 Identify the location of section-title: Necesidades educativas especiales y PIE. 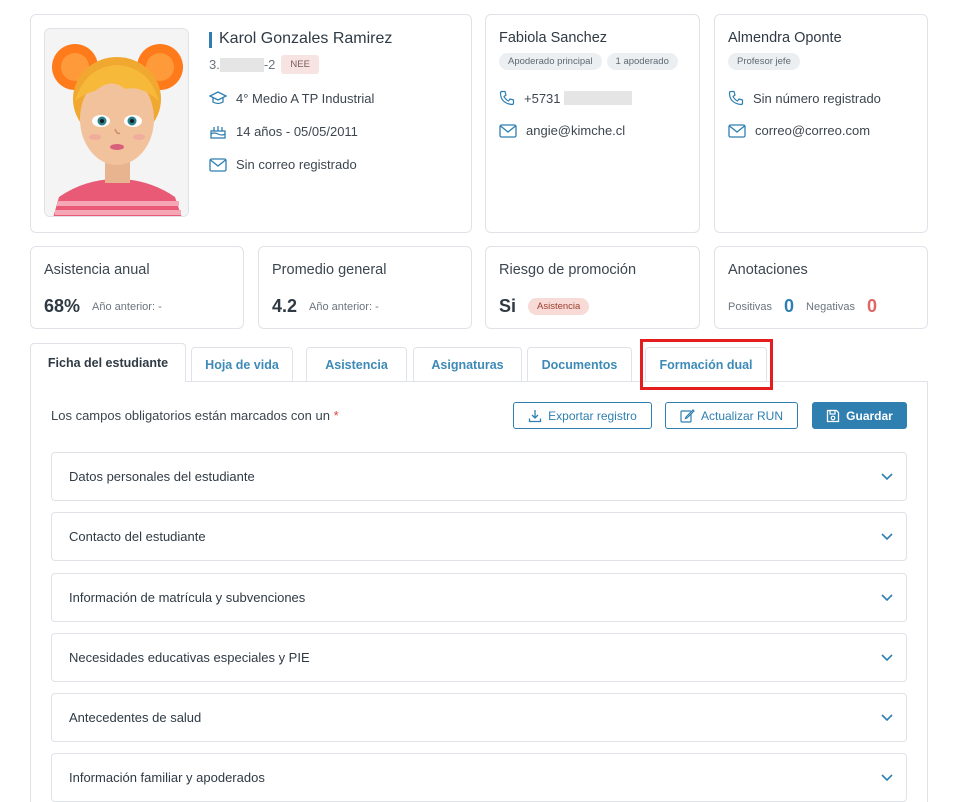
(189, 657).